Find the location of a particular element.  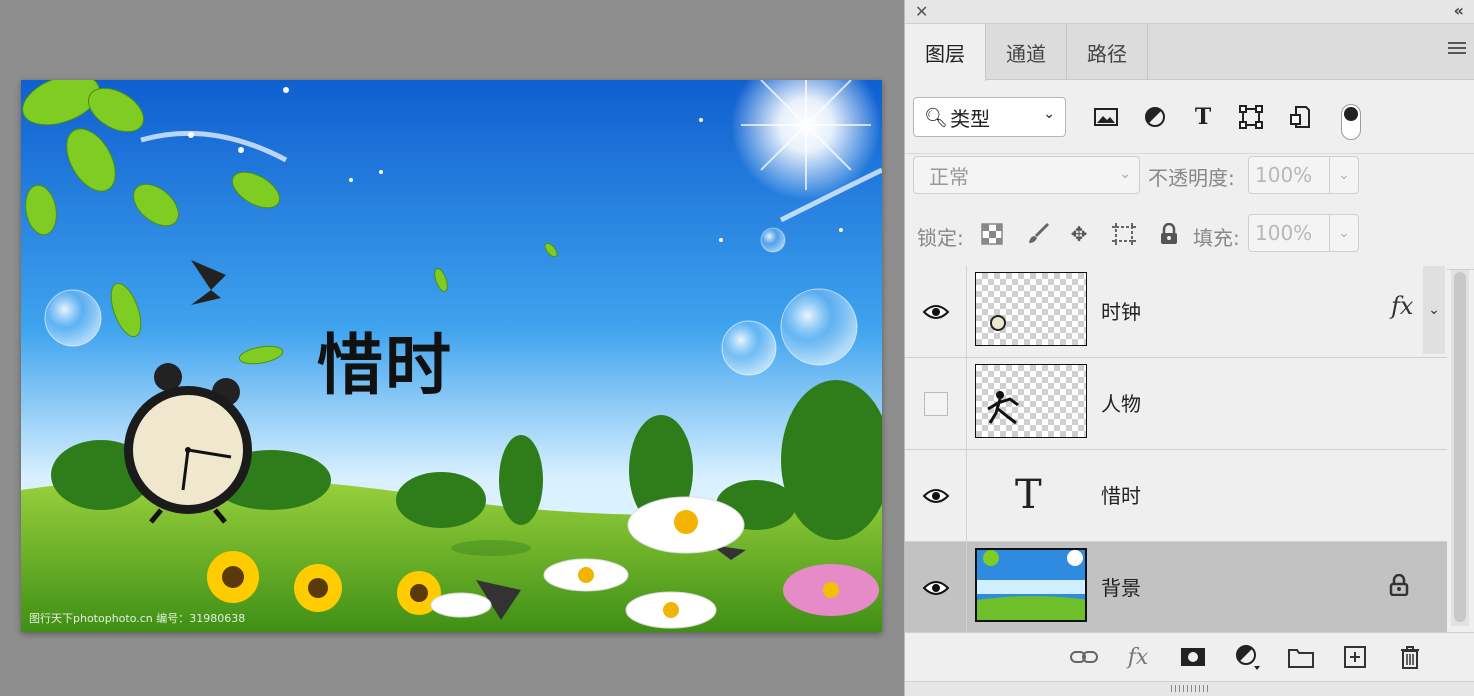

lock-all-icon is located at coordinates (1169, 234).